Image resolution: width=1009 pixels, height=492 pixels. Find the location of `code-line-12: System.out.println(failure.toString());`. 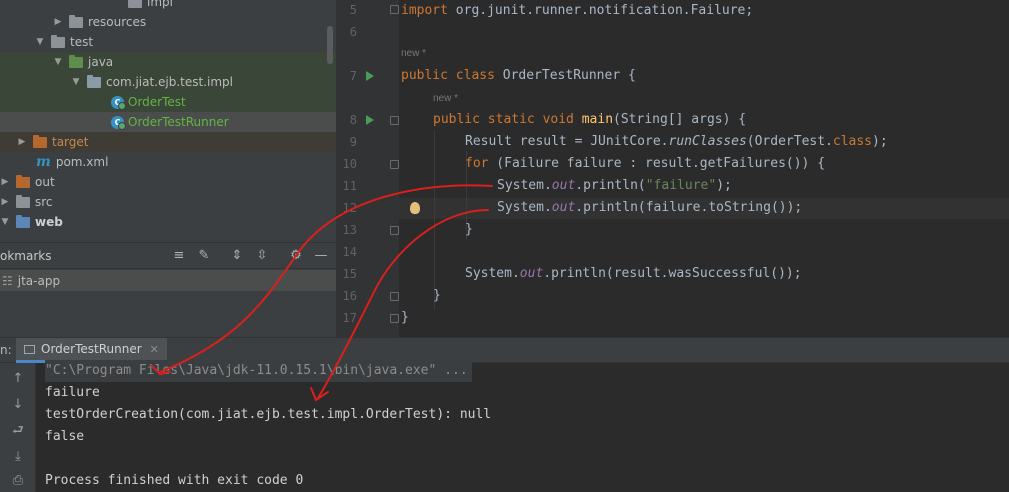

code-line-12: System.out.println(failure.toString()); is located at coordinates (650, 207).